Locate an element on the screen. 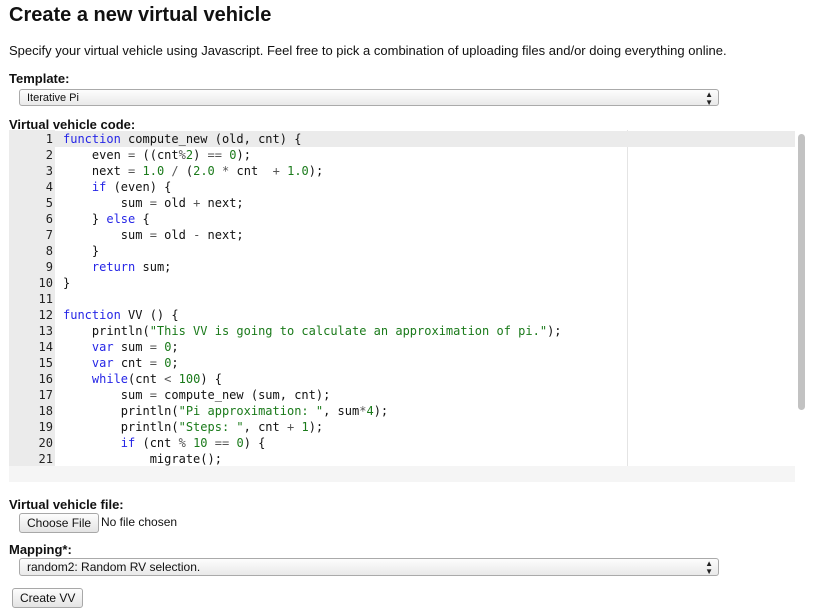 This screenshot has width=826, height=616. code-token: ; is located at coordinates (175, 347).